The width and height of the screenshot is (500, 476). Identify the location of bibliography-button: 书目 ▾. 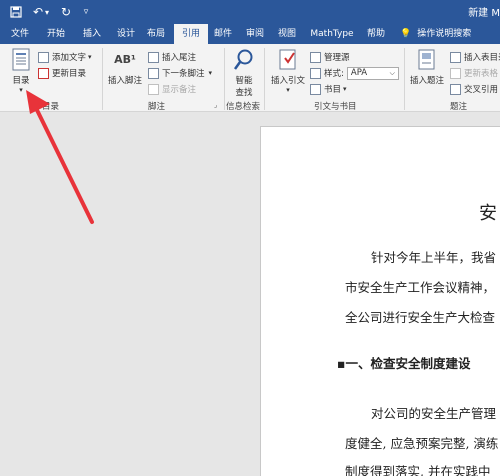
(328, 89).